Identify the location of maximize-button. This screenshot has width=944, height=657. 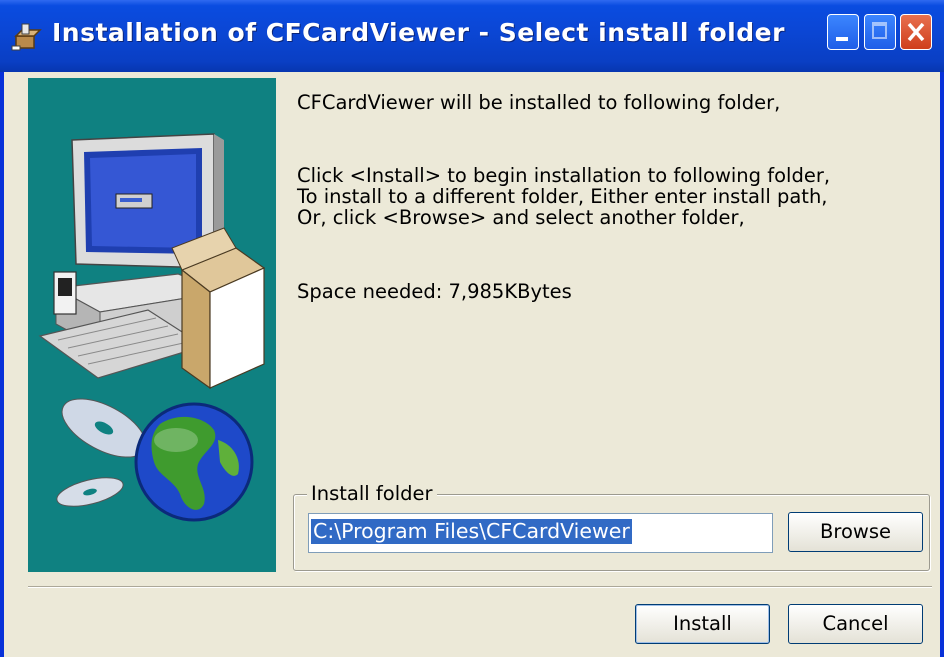
(880, 32).